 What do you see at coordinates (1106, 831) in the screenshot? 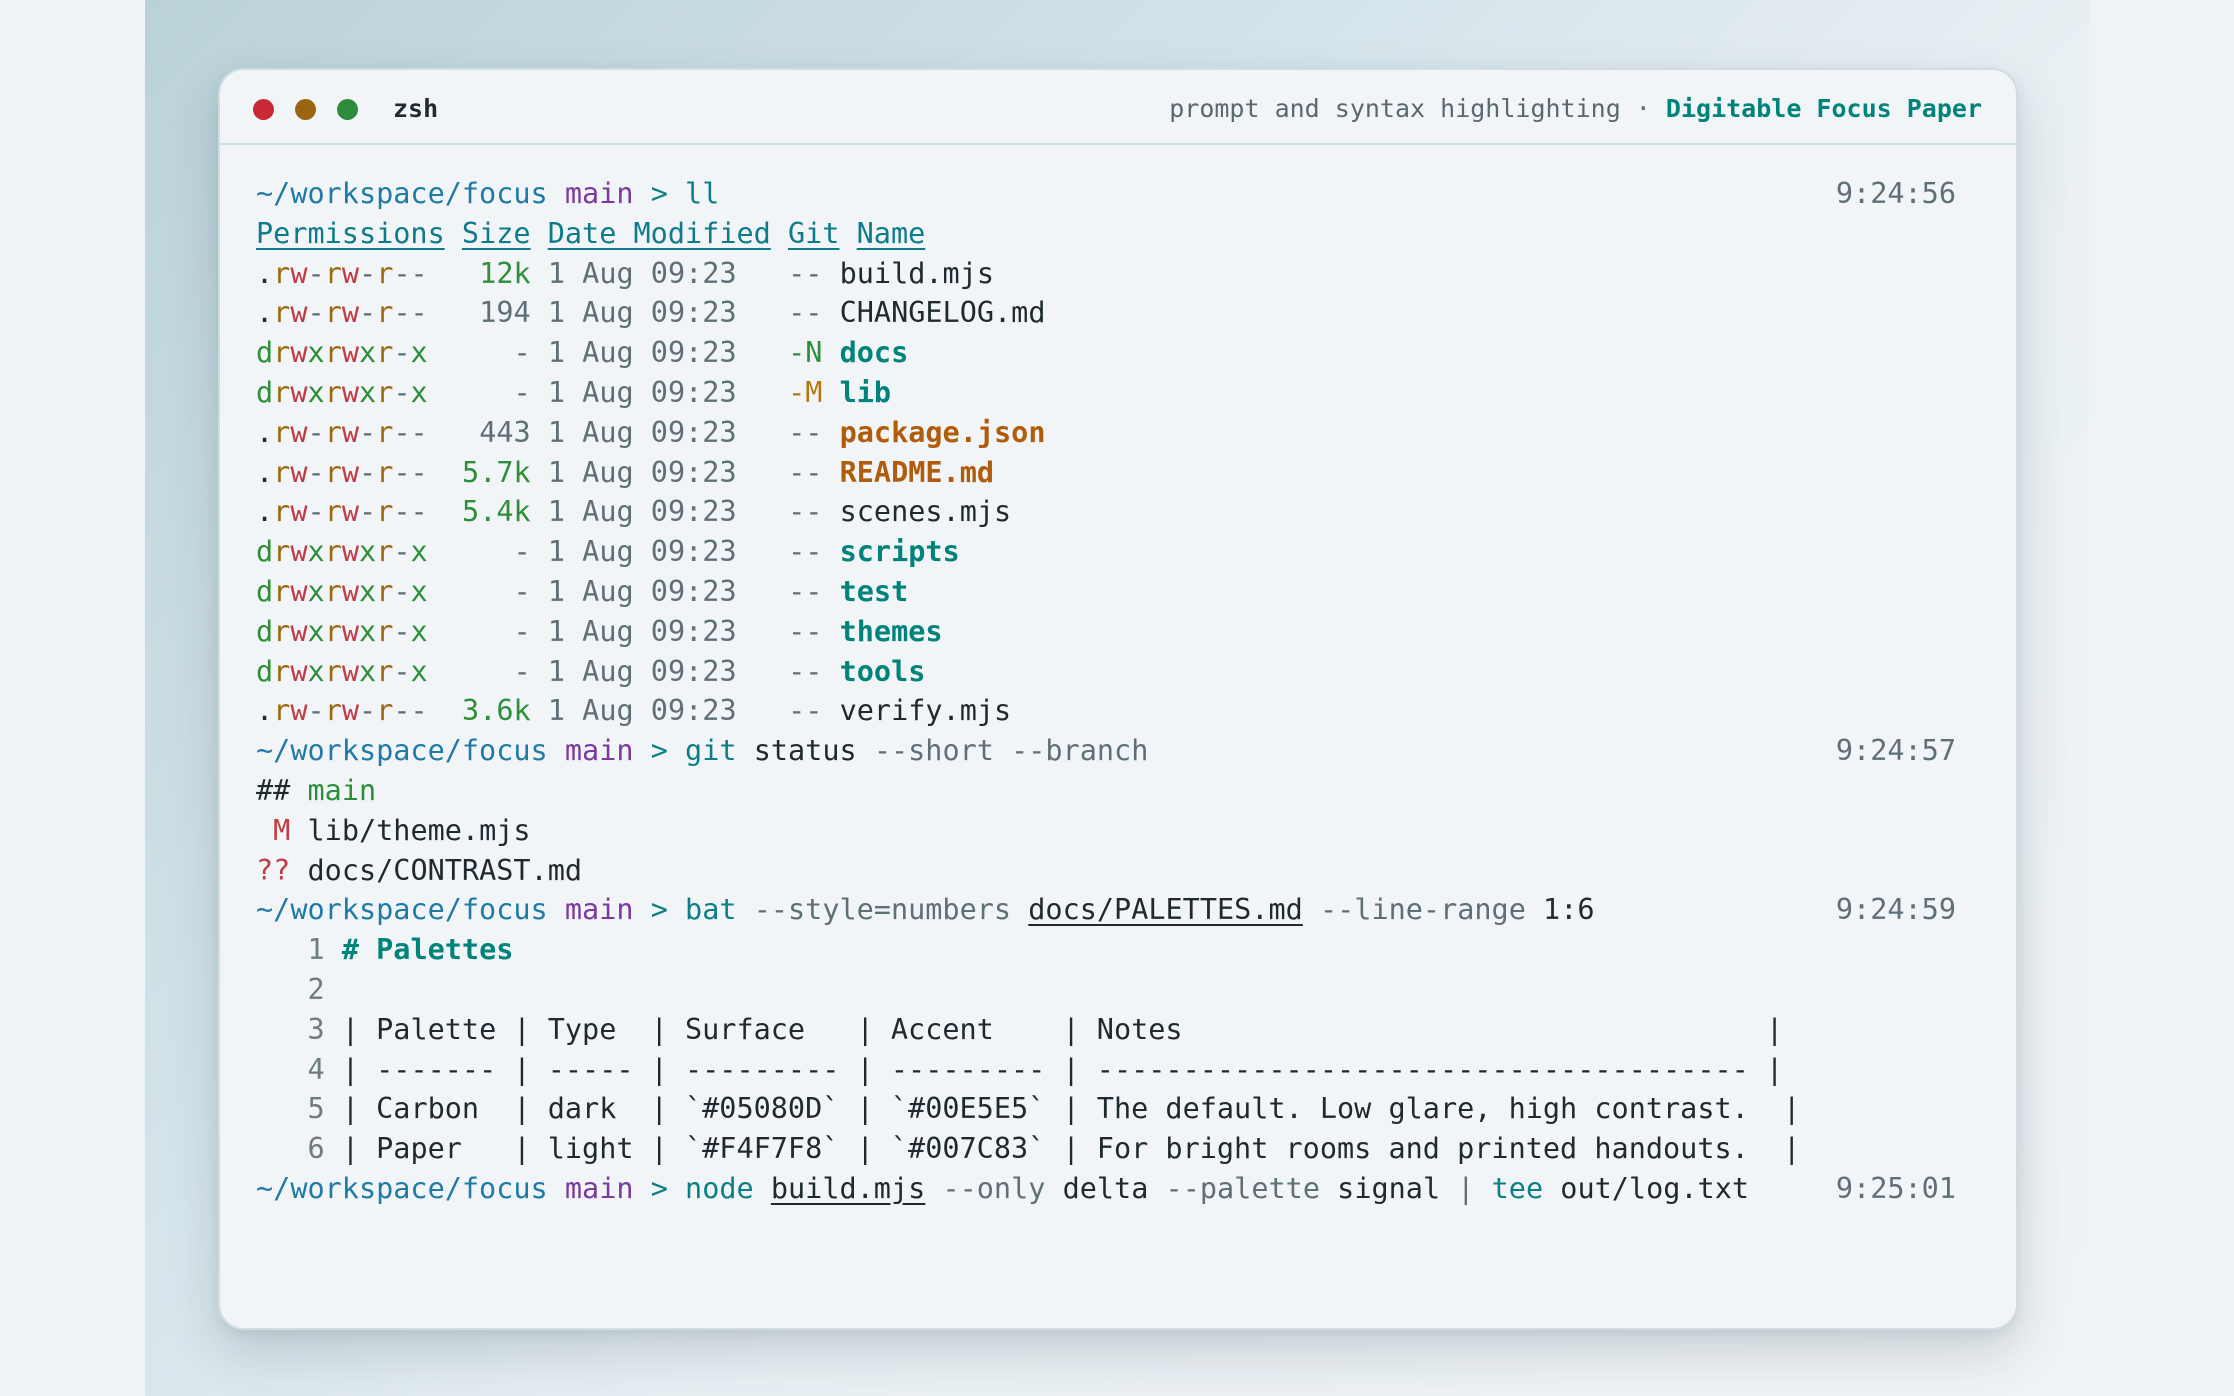
I see `git-status-entry: M lib/theme.mjs` at bounding box center [1106, 831].